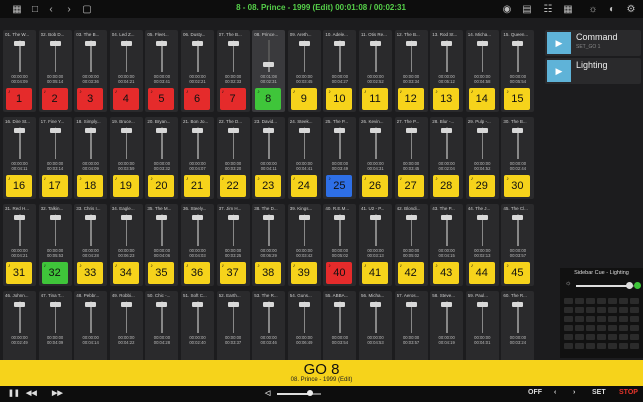 Image resolution: width=643 pixels, height=402 pixels. What do you see at coordinates (339, 186) in the screenshot?
I see `clip-pad-button: ♪ 25` at bounding box center [339, 186].